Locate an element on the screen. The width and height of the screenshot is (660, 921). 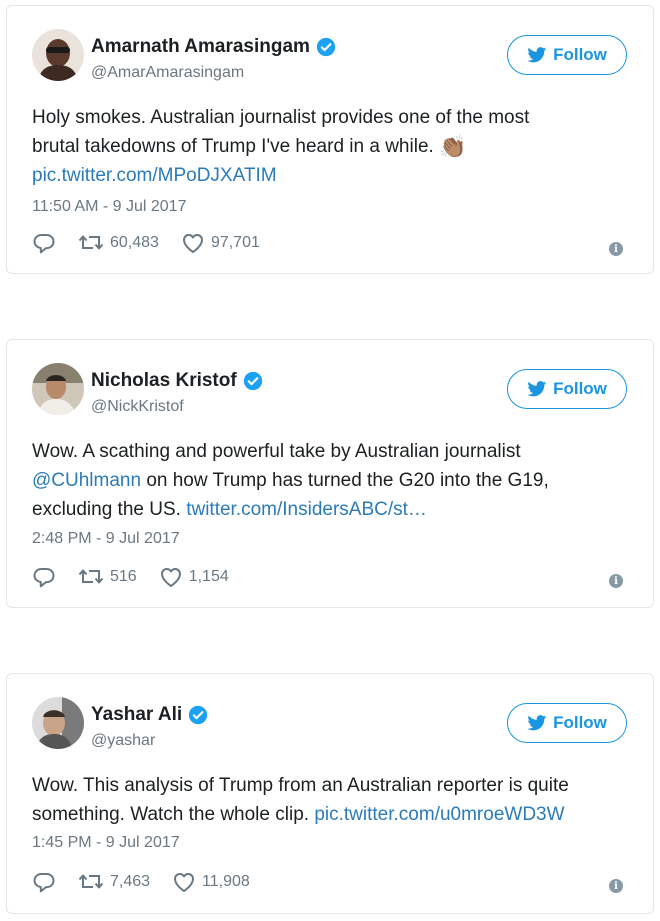
timestamp: 2:48 PM - 9 Jul 2017 is located at coordinates (106, 539).